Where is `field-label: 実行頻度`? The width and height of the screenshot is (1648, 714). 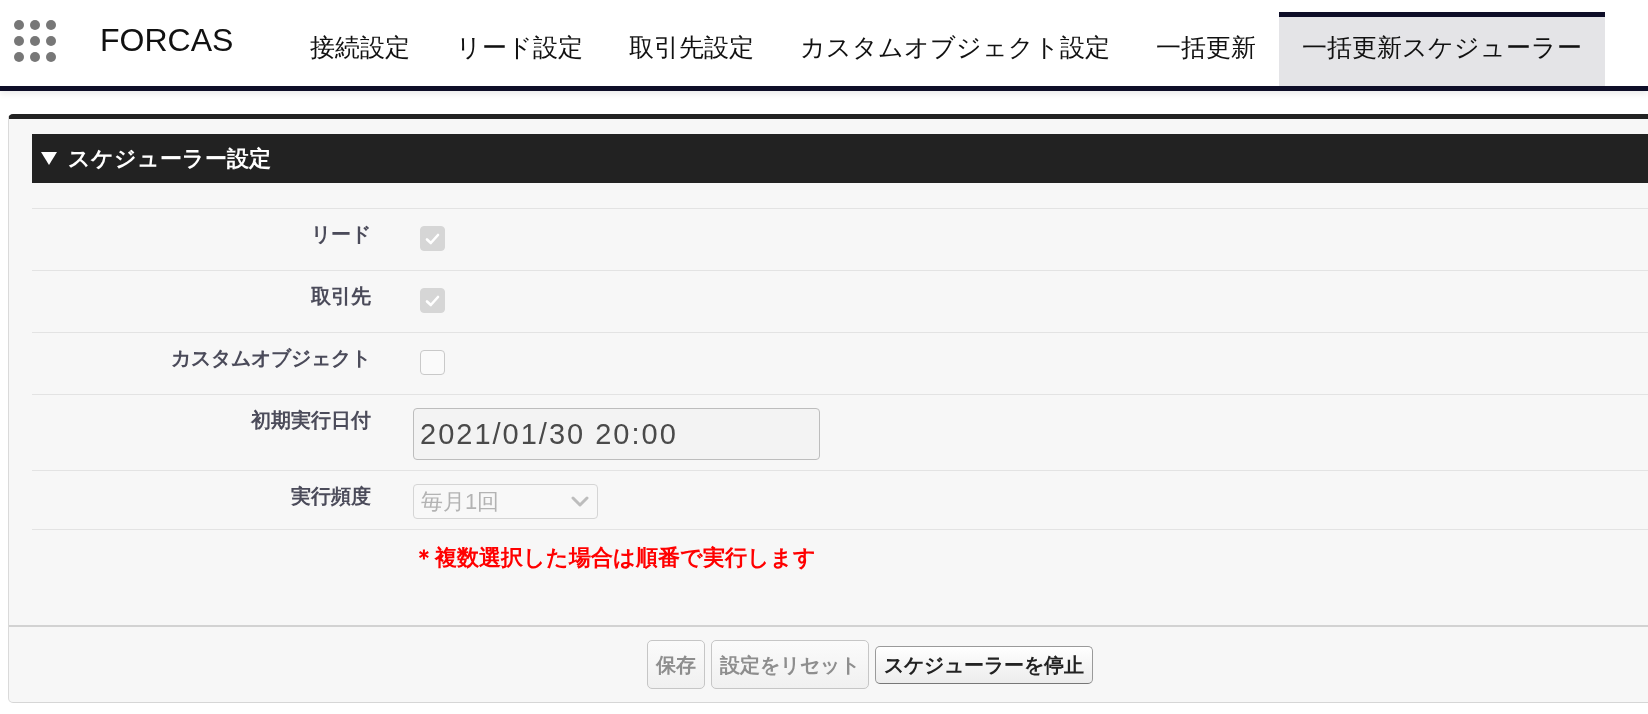
field-label: 実行頻度 is located at coordinates (331, 496).